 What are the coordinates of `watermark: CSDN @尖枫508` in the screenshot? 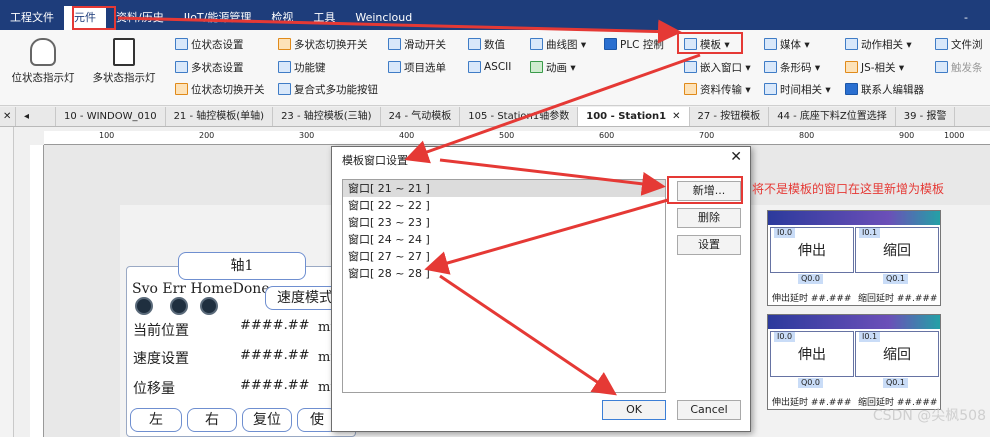 It's located at (929, 416).